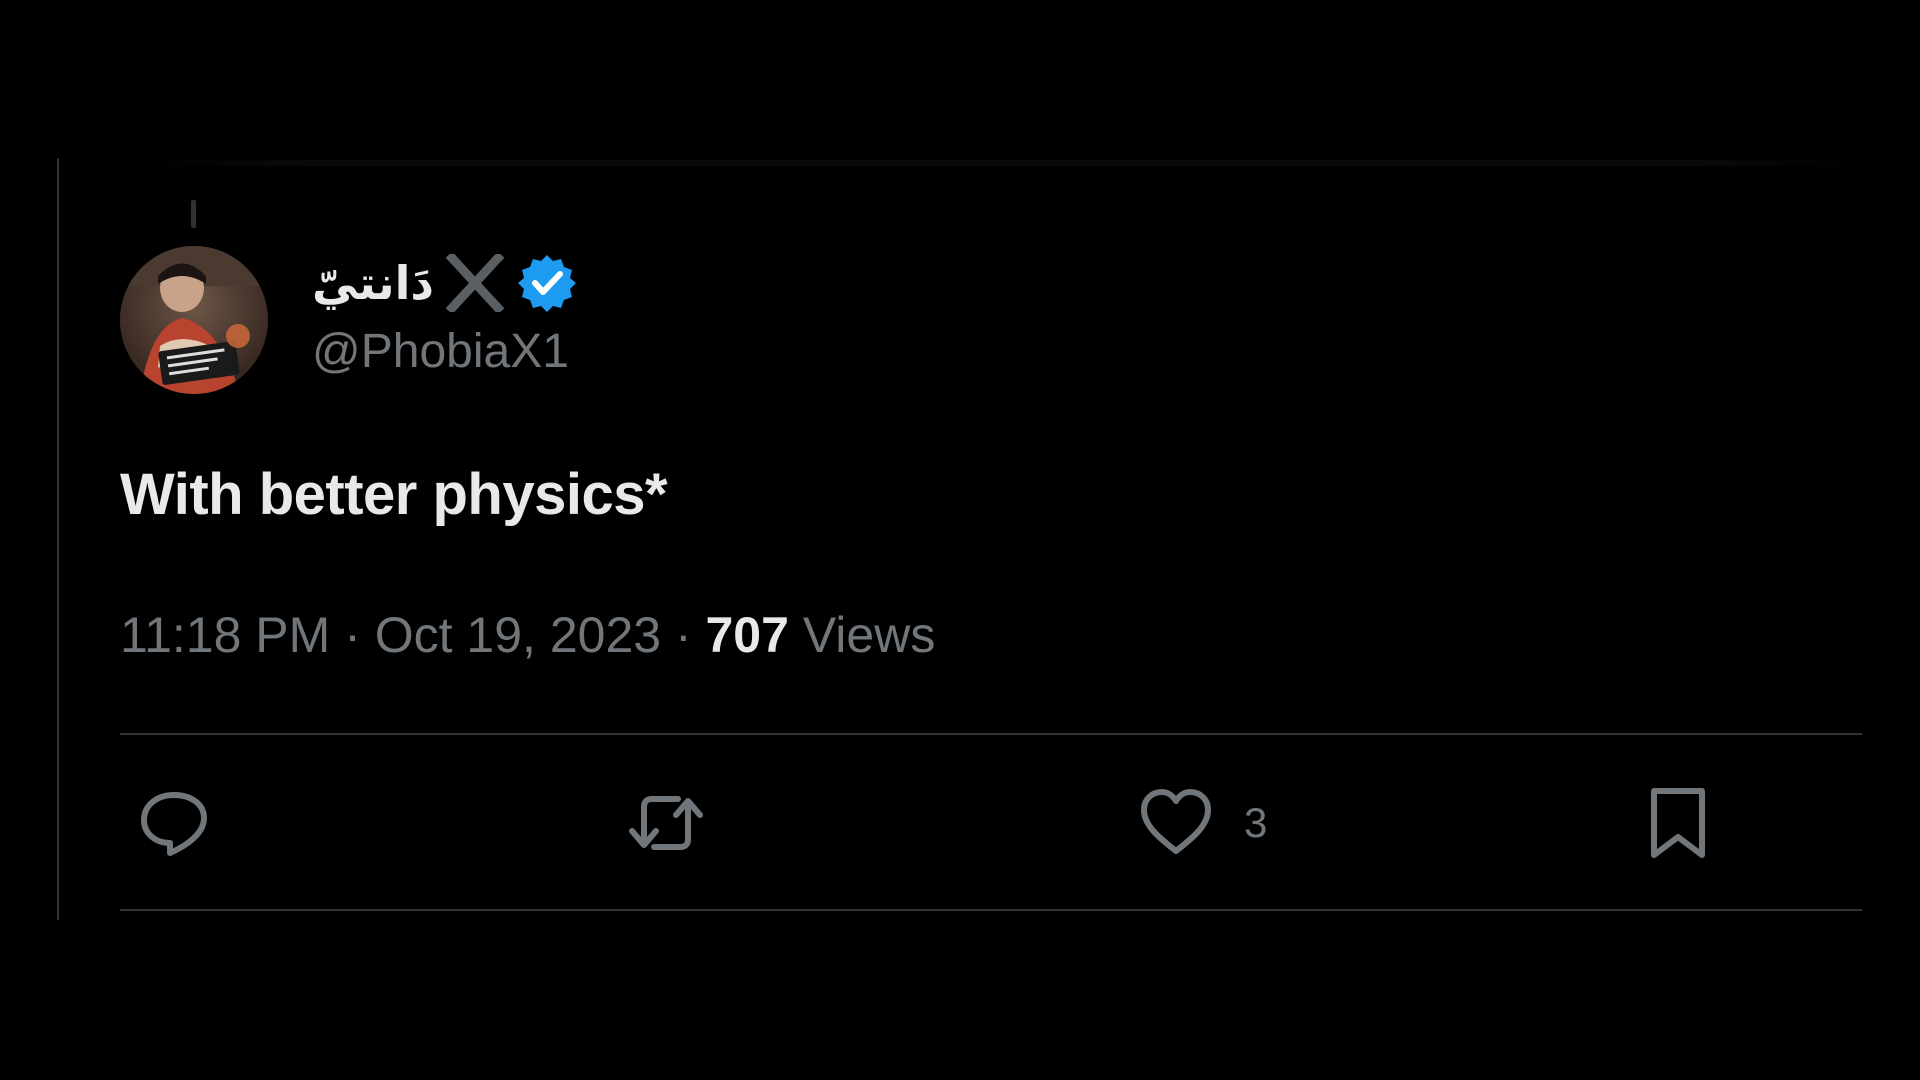 This screenshot has width=1920, height=1080. I want to click on profile-photo, so click(194, 320).